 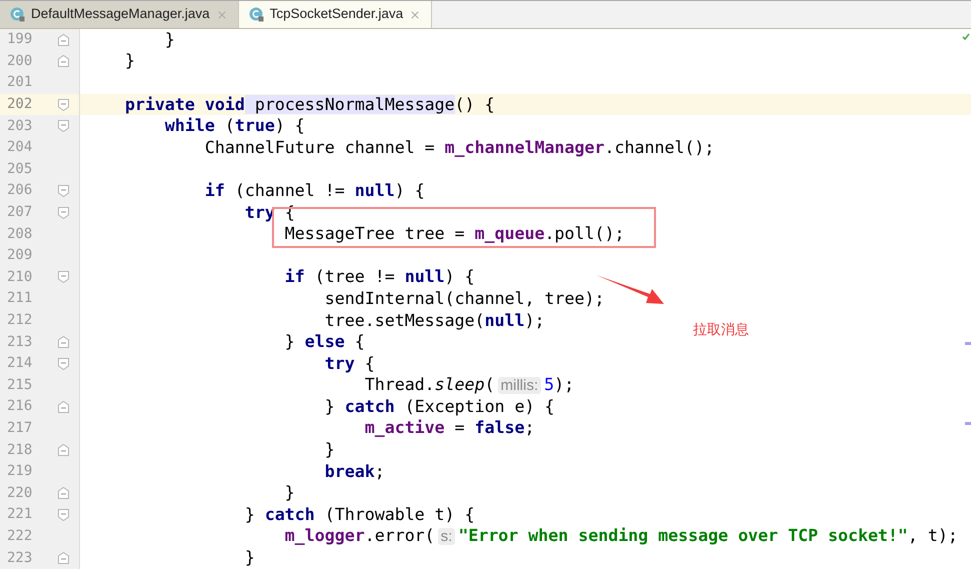 I want to click on code-line: if (tree != null) {, so click(x=379, y=277).